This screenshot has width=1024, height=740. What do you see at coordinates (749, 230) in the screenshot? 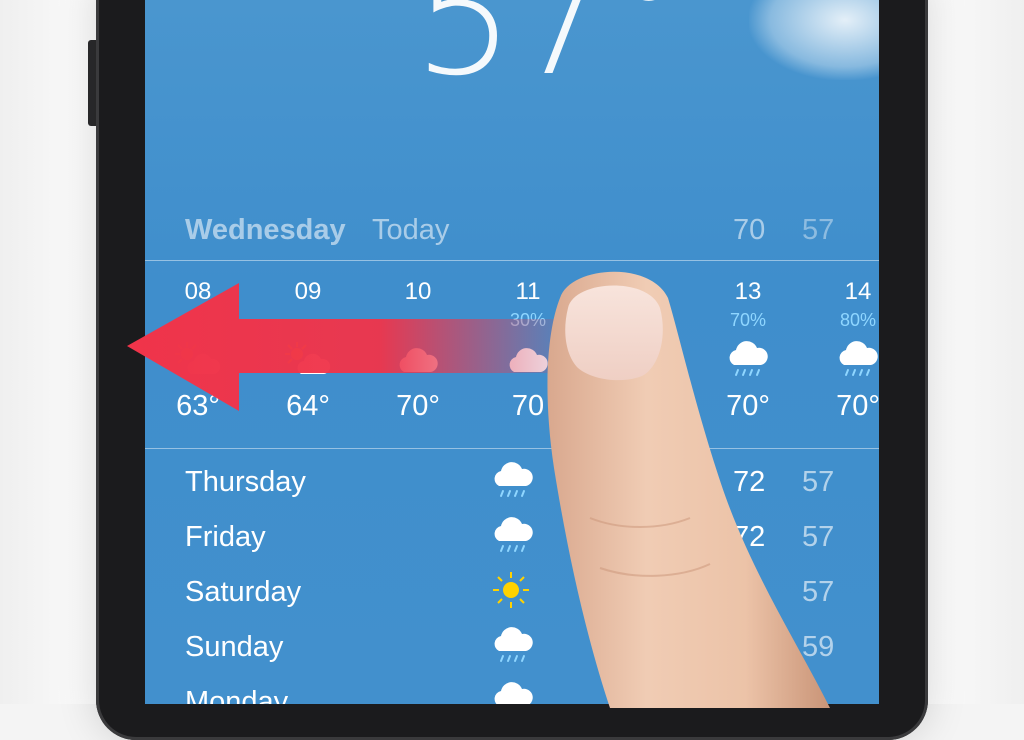
I see `today-high: 70` at bounding box center [749, 230].